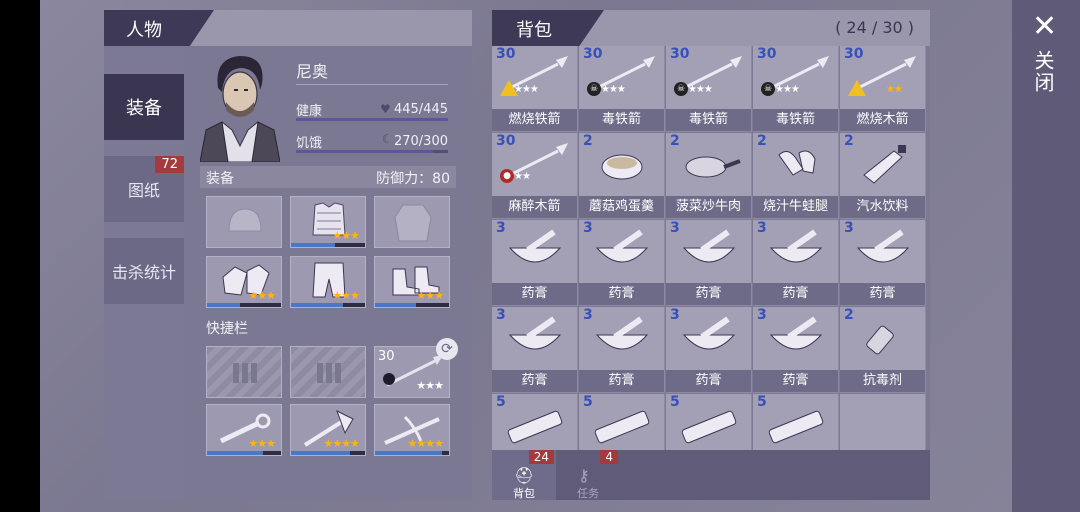 This screenshot has height=512, width=1080. I want to click on quickbar-slot-6: ★★★★, so click(412, 430).